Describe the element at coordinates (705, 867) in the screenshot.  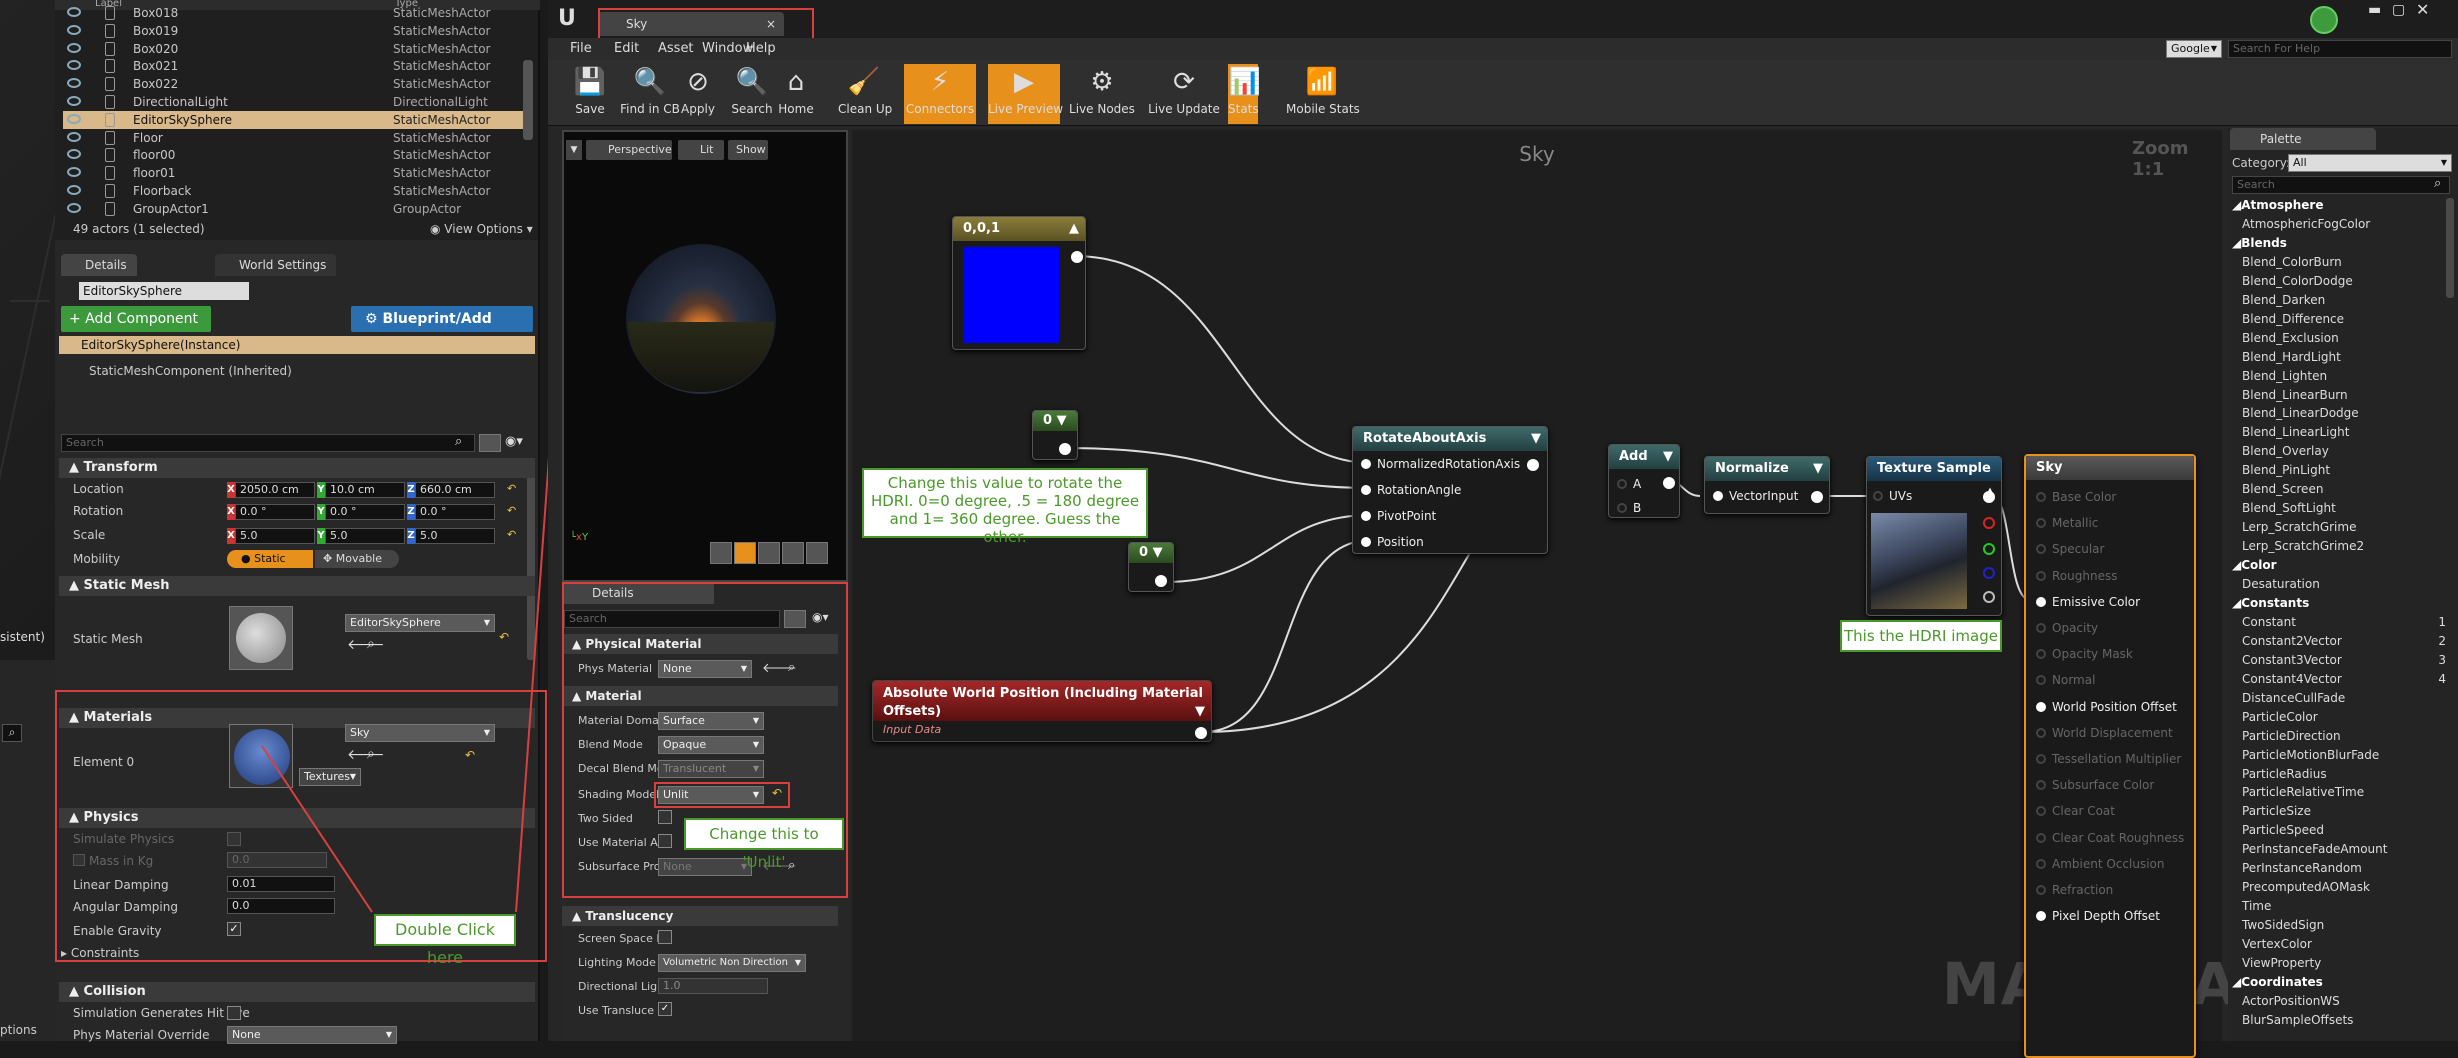
I see `subsurface-dropdown: None` at that location.